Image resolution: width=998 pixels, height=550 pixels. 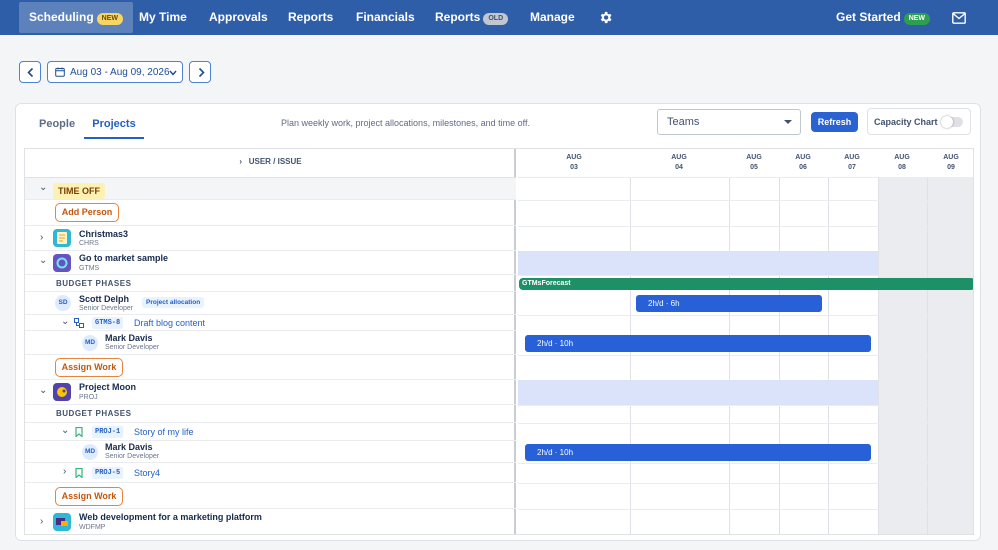 What do you see at coordinates (852, 167) in the screenshot?
I see `day-label: 07` at bounding box center [852, 167].